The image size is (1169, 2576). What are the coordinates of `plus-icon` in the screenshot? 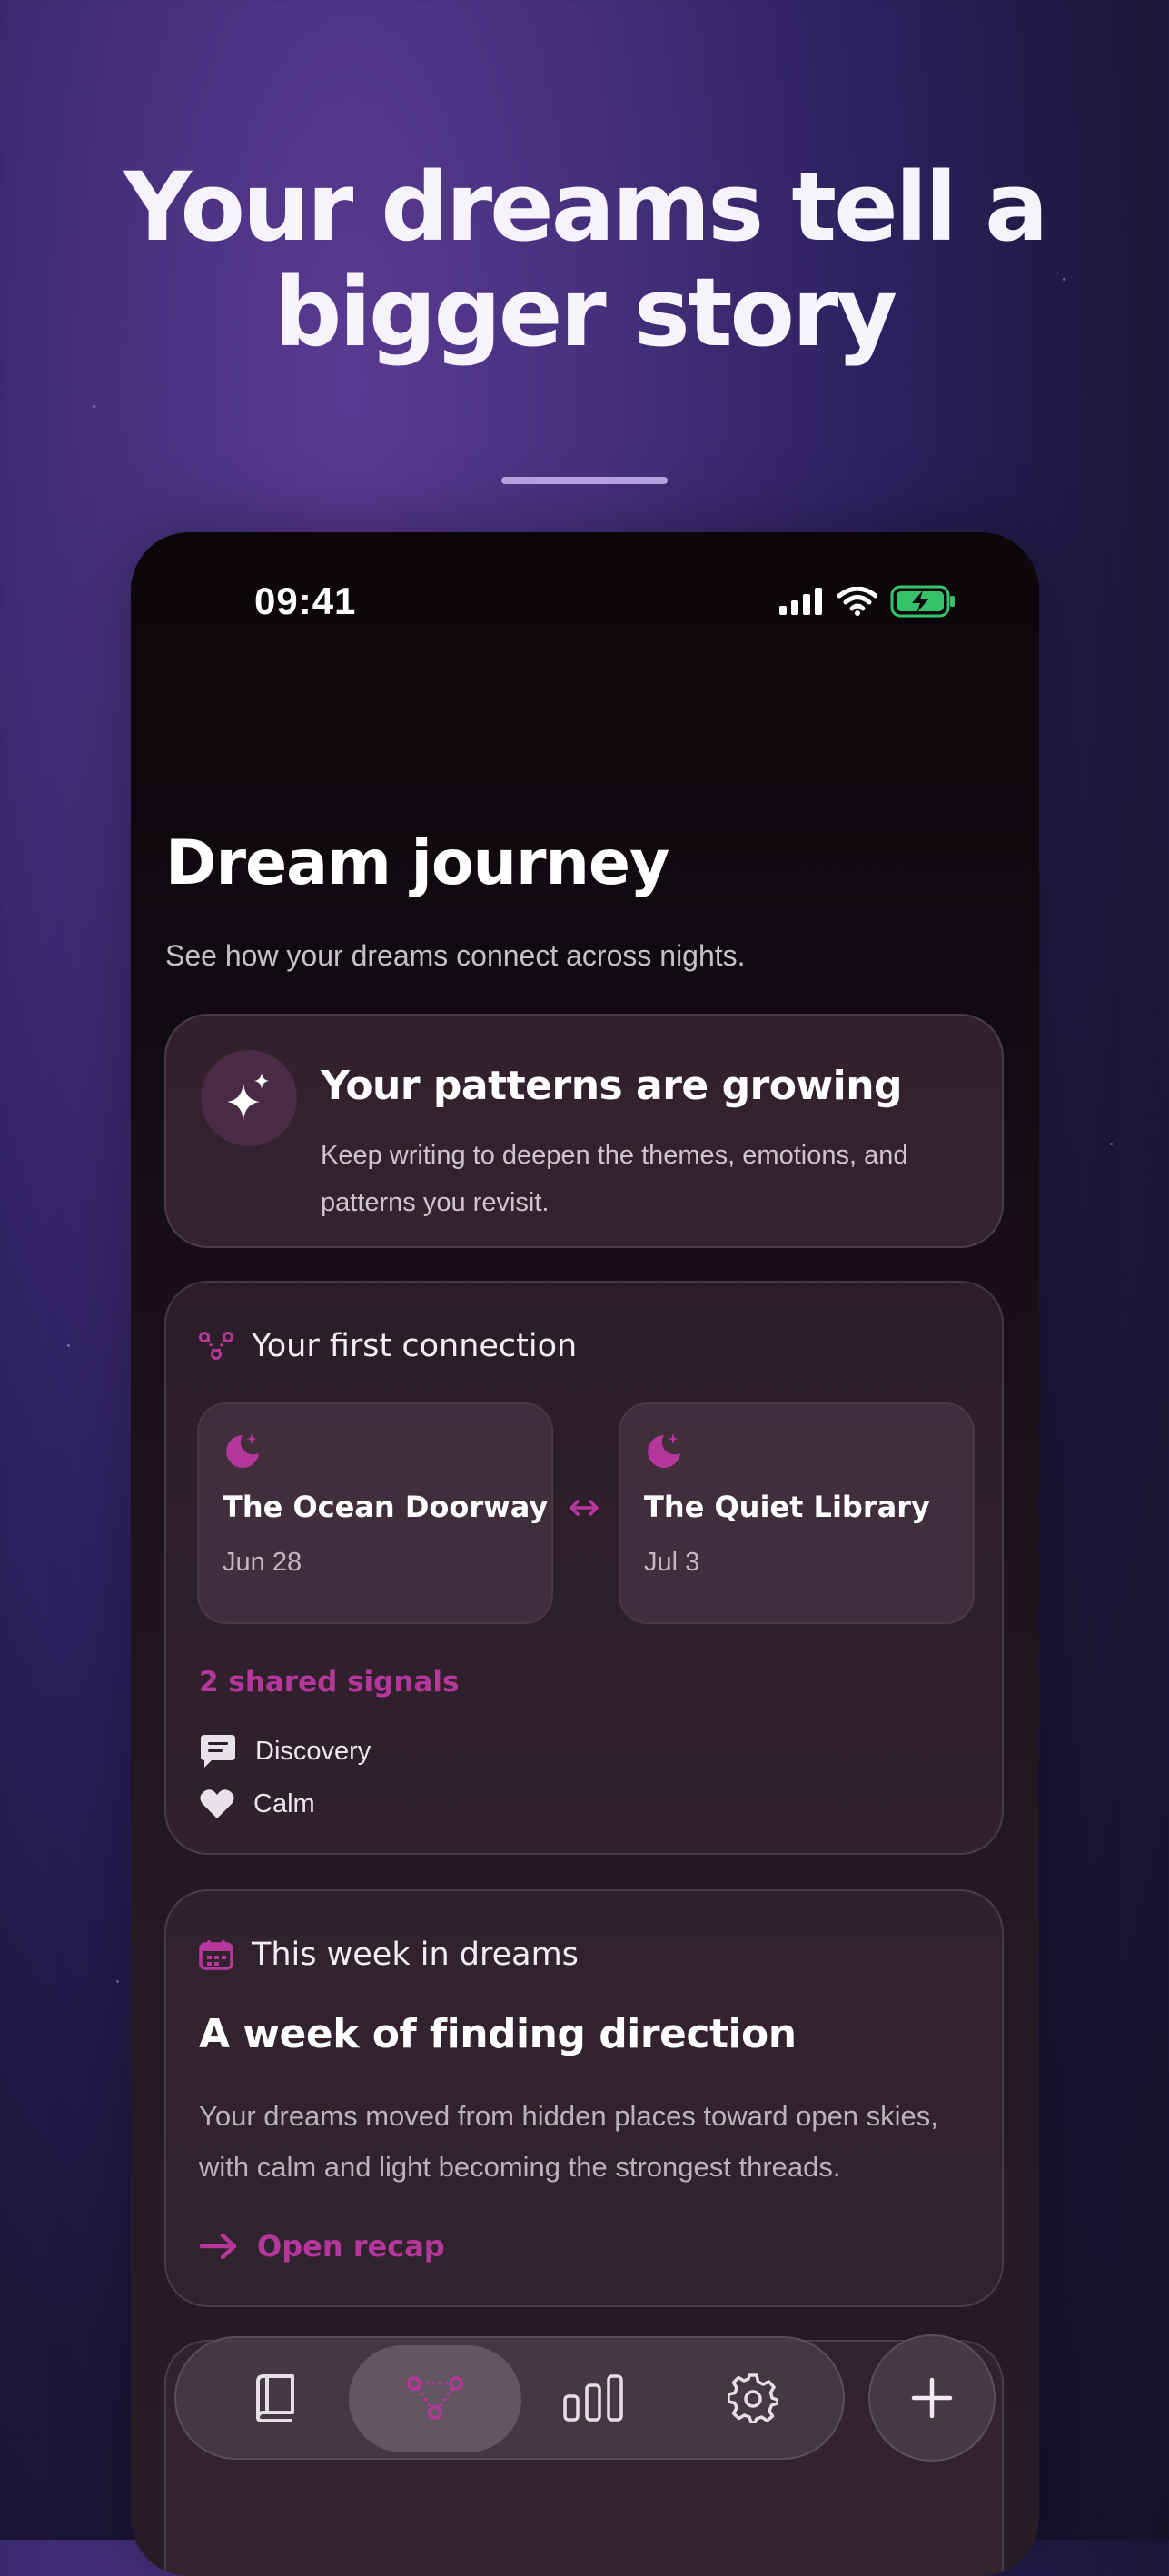 It's located at (932, 2398).